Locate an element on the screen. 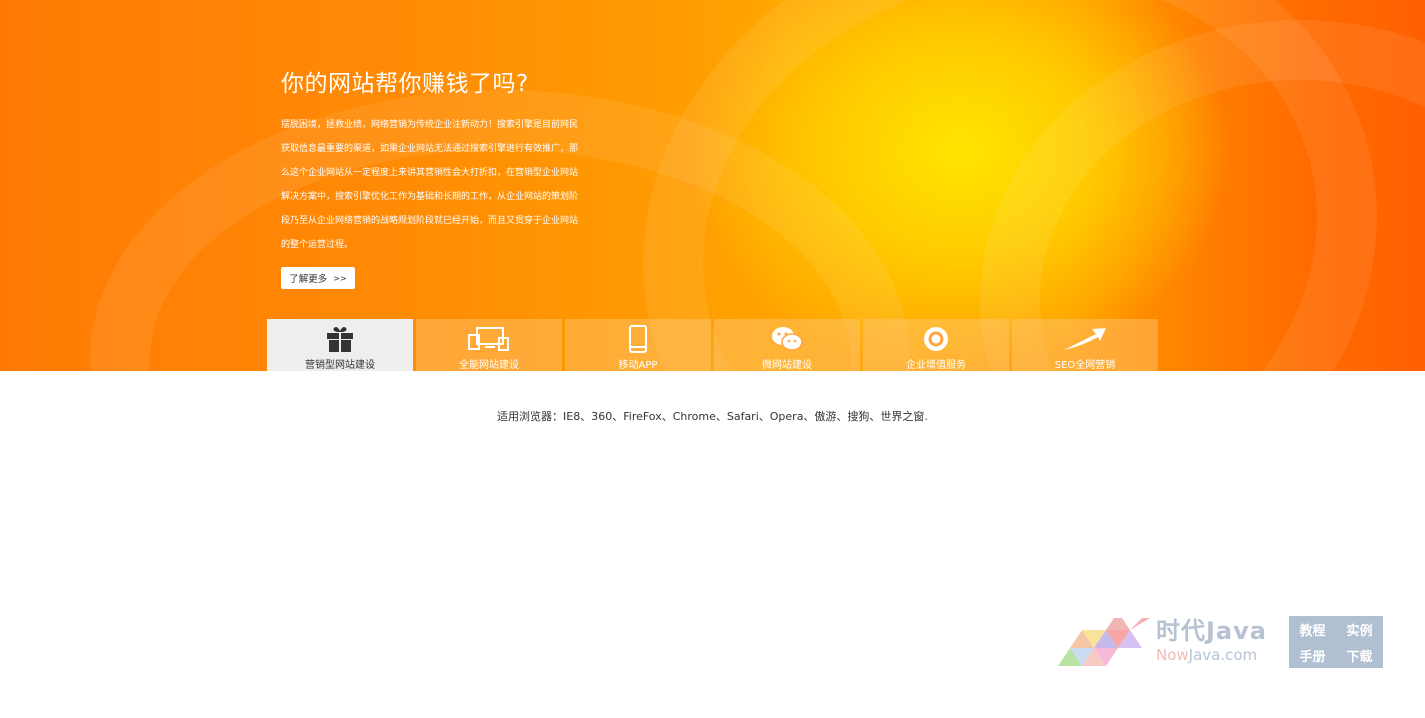 Image resolution: width=1425 pixels, height=718 pixels. brand-domain-suffix: Java.com is located at coordinates (1223, 655).